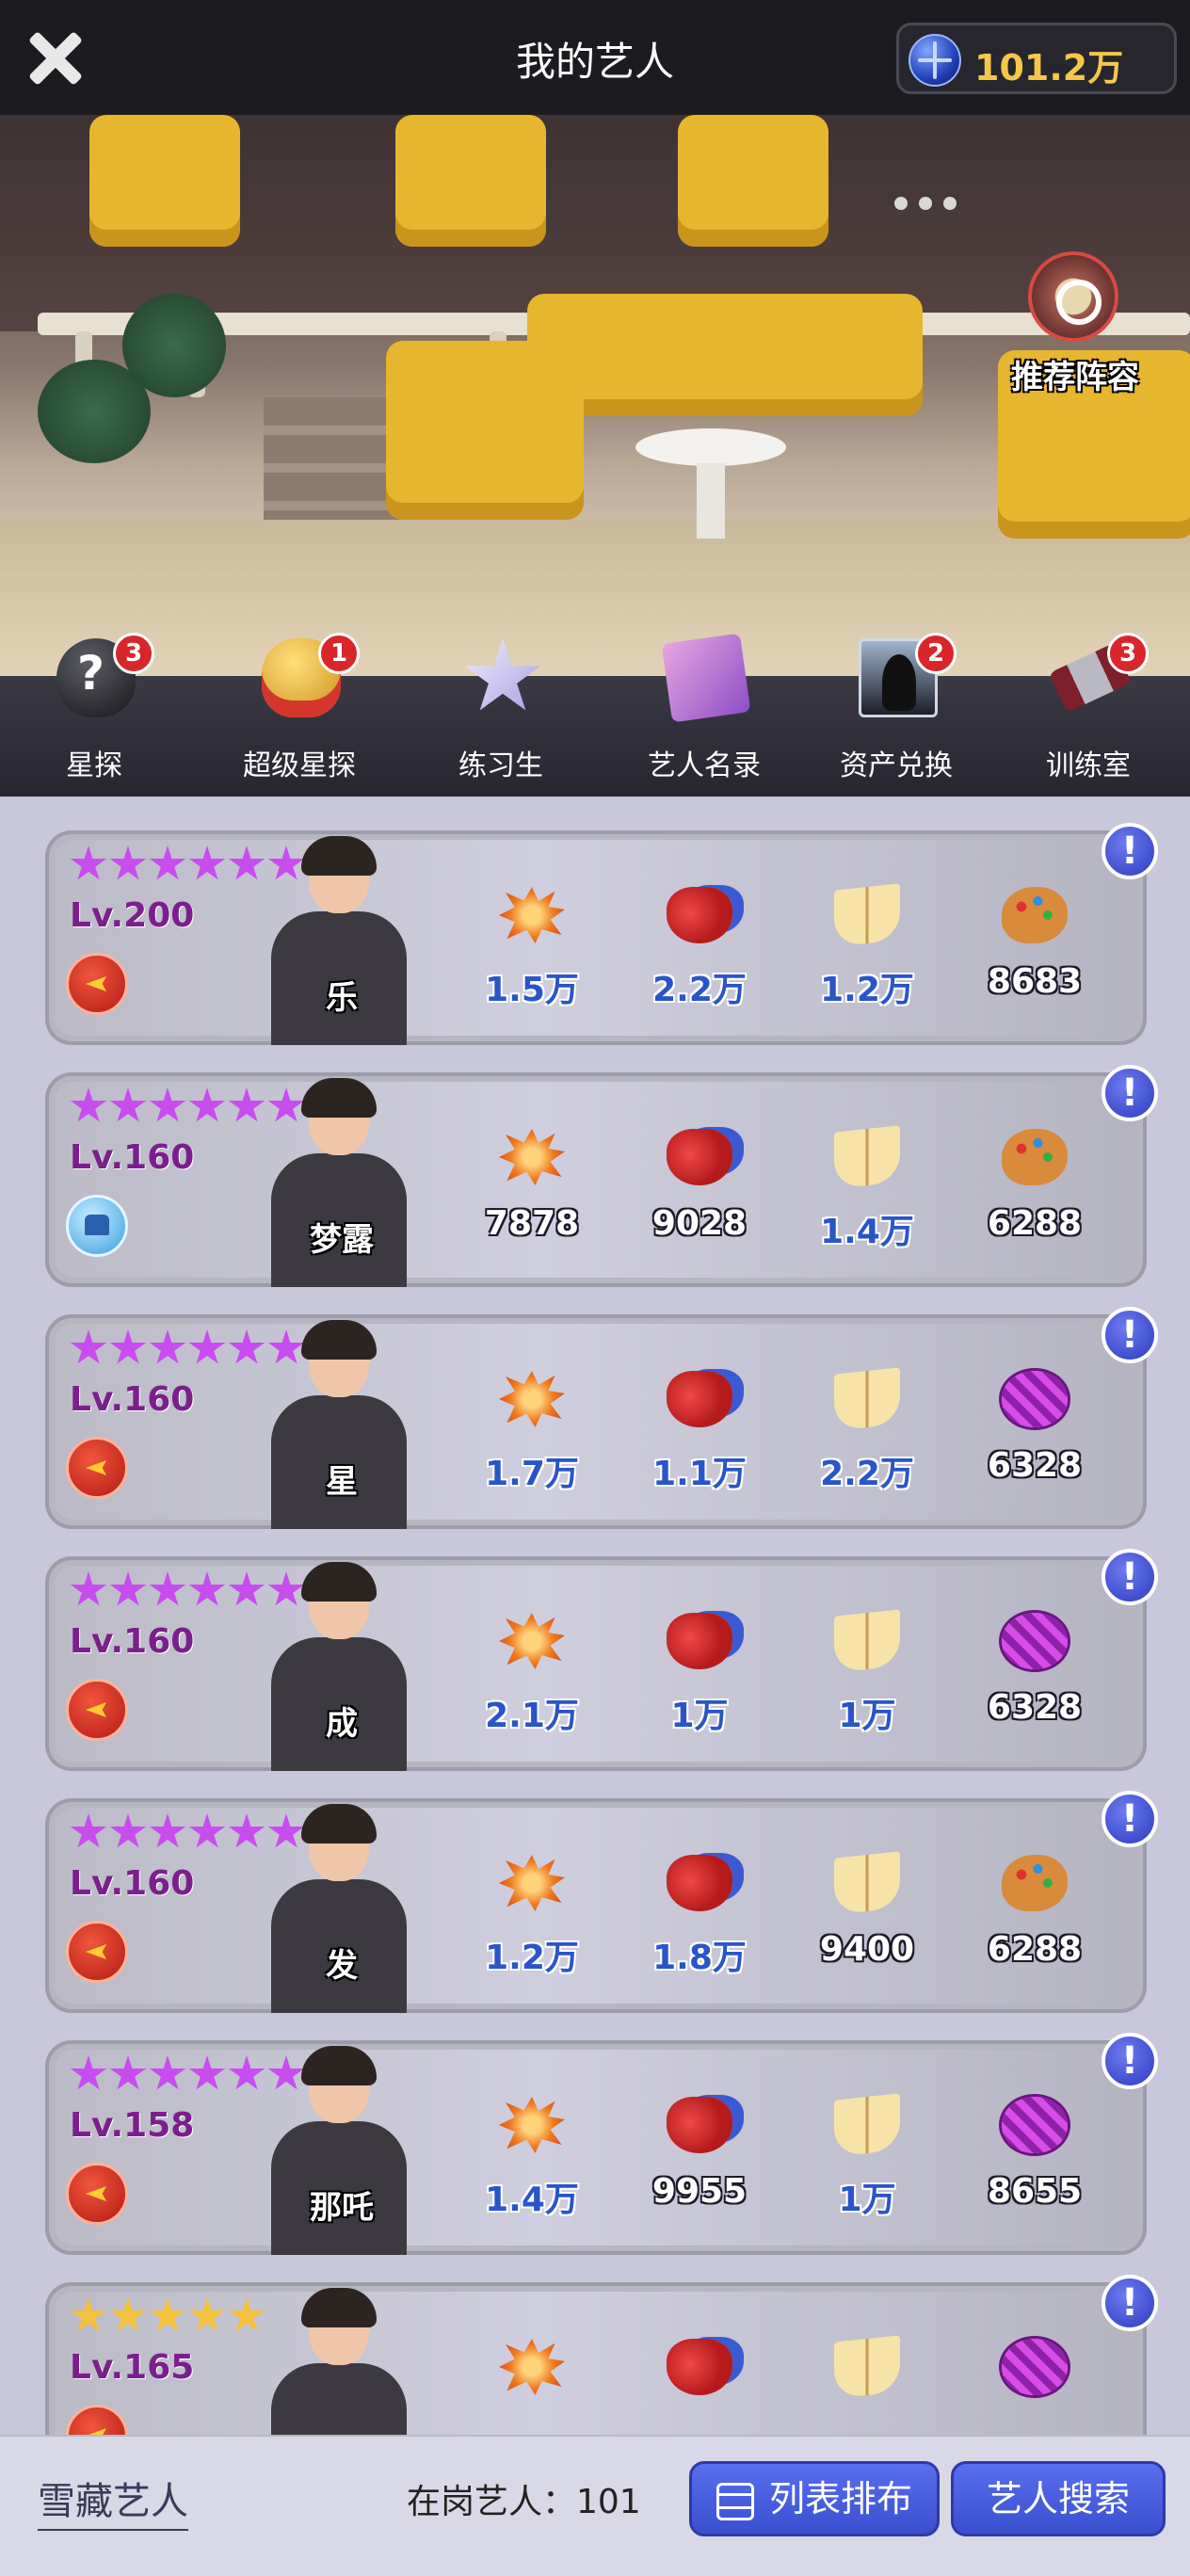 Image resolution: width=1190 pixels, height=2576 pixels. What do you see at coordinates (699, 1958) in the screenshot?
I see `stat-value: 1.8万` at bounding box center [699, 1958].